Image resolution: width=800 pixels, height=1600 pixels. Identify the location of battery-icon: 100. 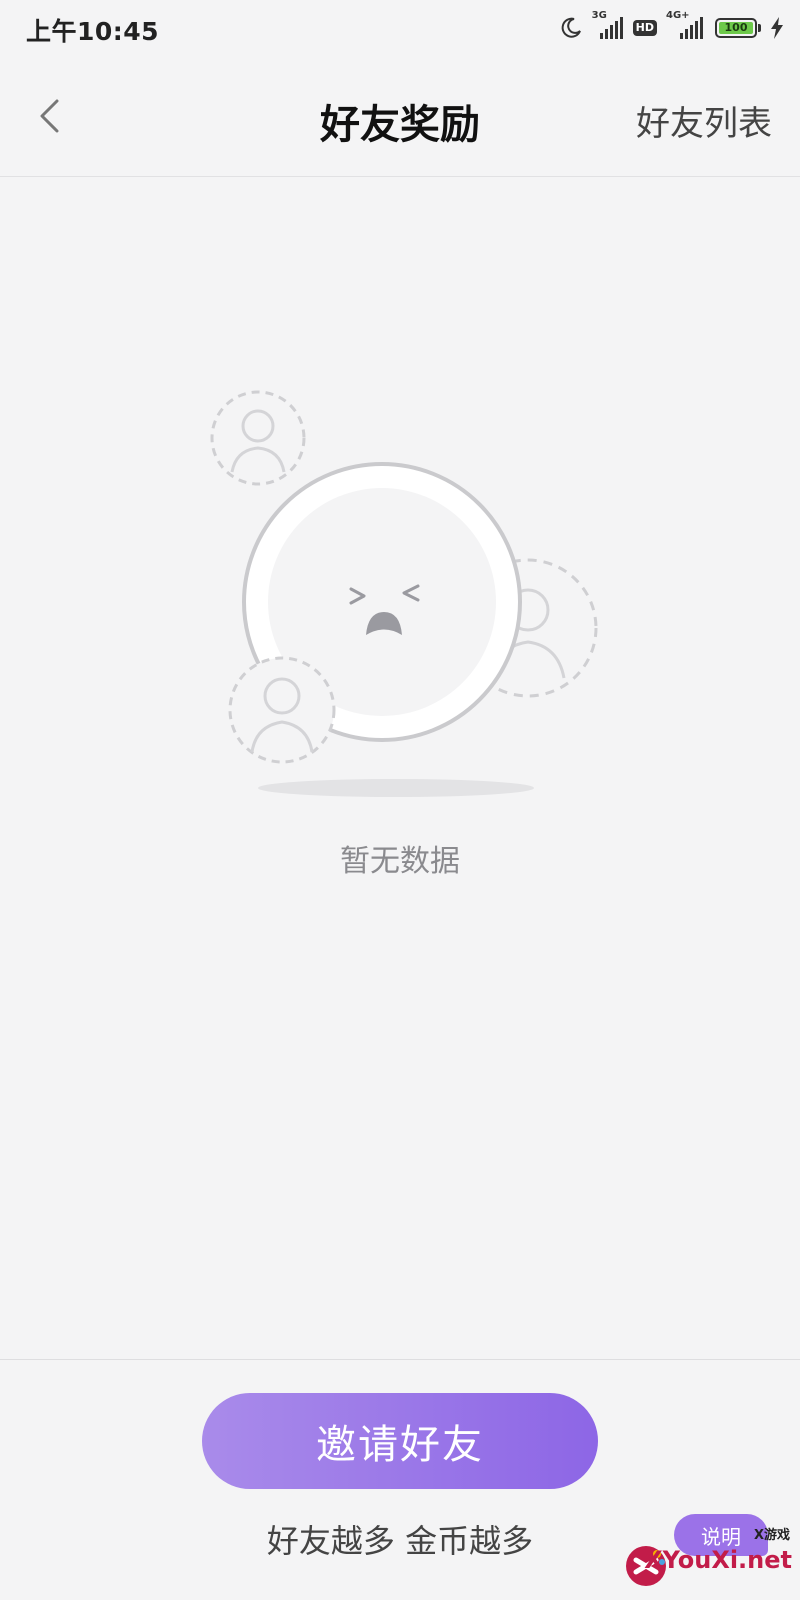
(738, 28).